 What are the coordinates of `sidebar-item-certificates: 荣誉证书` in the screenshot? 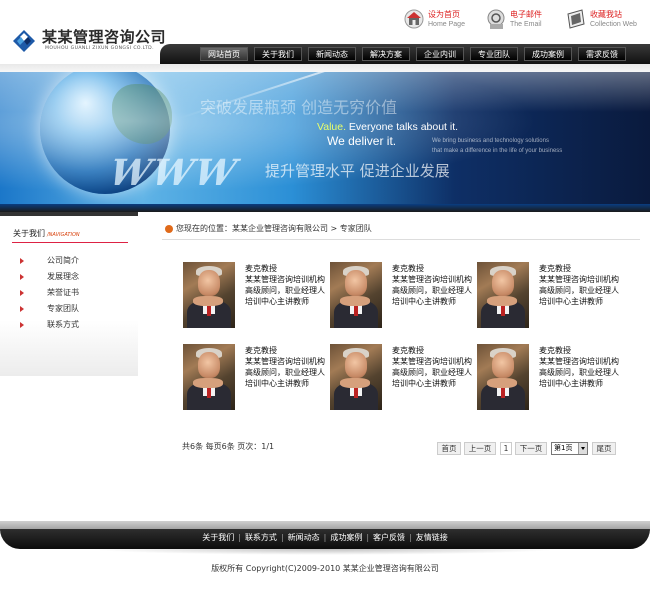 It's located at (75, 293).